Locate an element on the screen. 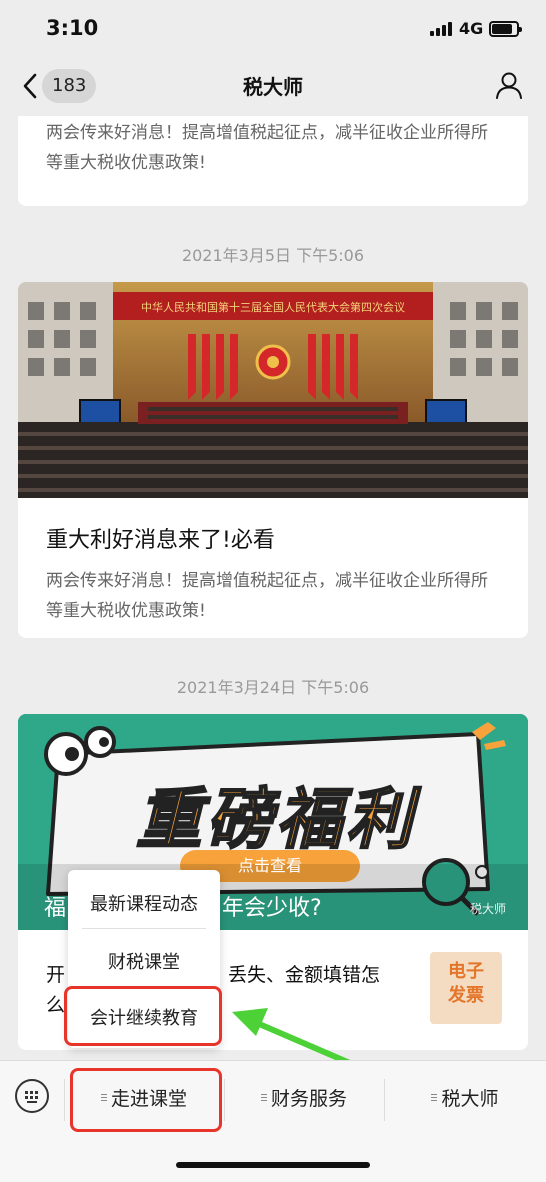 This screenshot has width=546, height=1182. article-title-end: 年会少收? is located at coordinates (272, 908).